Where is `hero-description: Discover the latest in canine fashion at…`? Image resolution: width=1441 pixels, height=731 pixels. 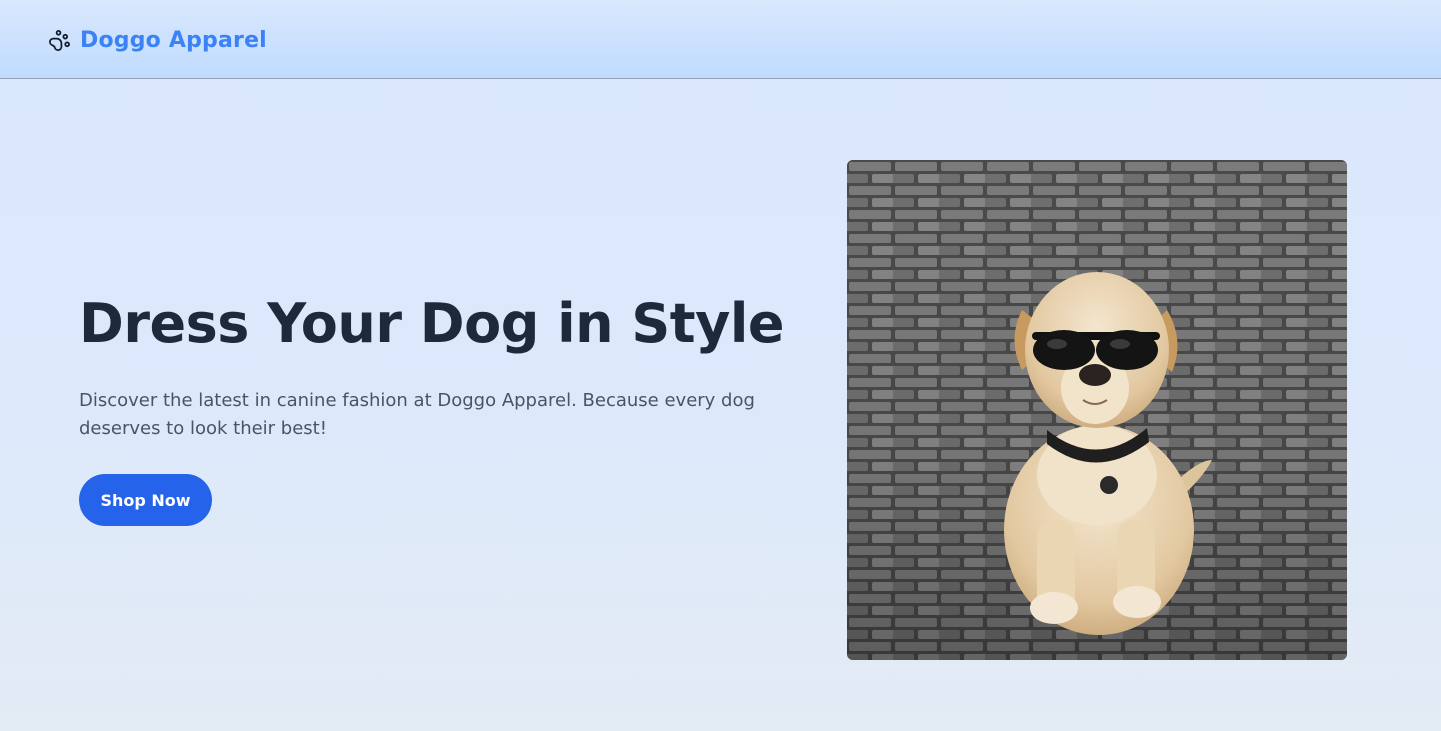
hero-description: Discover the latest in canine fashion at… is located at coordinates (417, 414).